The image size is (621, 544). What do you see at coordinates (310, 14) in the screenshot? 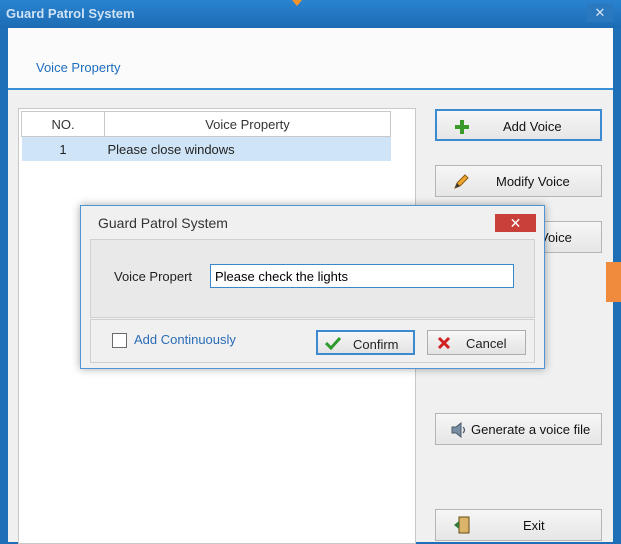
I see `main-titlebar: Guard Patrol System ✕` at bounding box center [310, 14].